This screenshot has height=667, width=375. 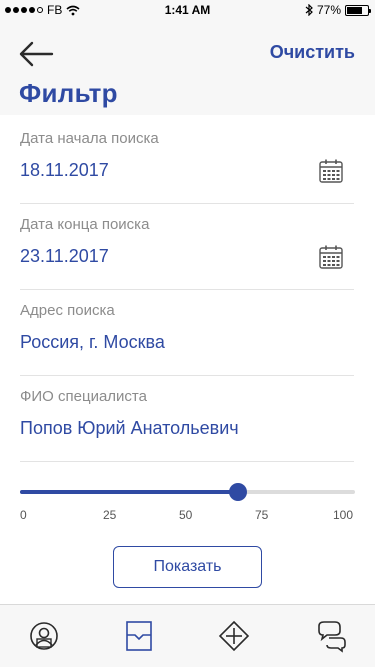 I want to click on ticket-icon, so click(x=139, y=636).